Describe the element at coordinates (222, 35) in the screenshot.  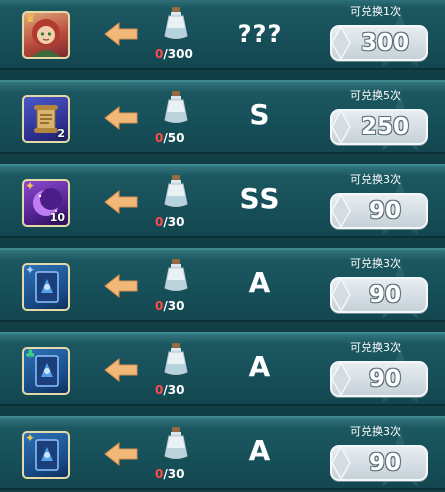
I see `exchange-row: ★ ♛ 0/300 ??? 可兑换1次` at that location.